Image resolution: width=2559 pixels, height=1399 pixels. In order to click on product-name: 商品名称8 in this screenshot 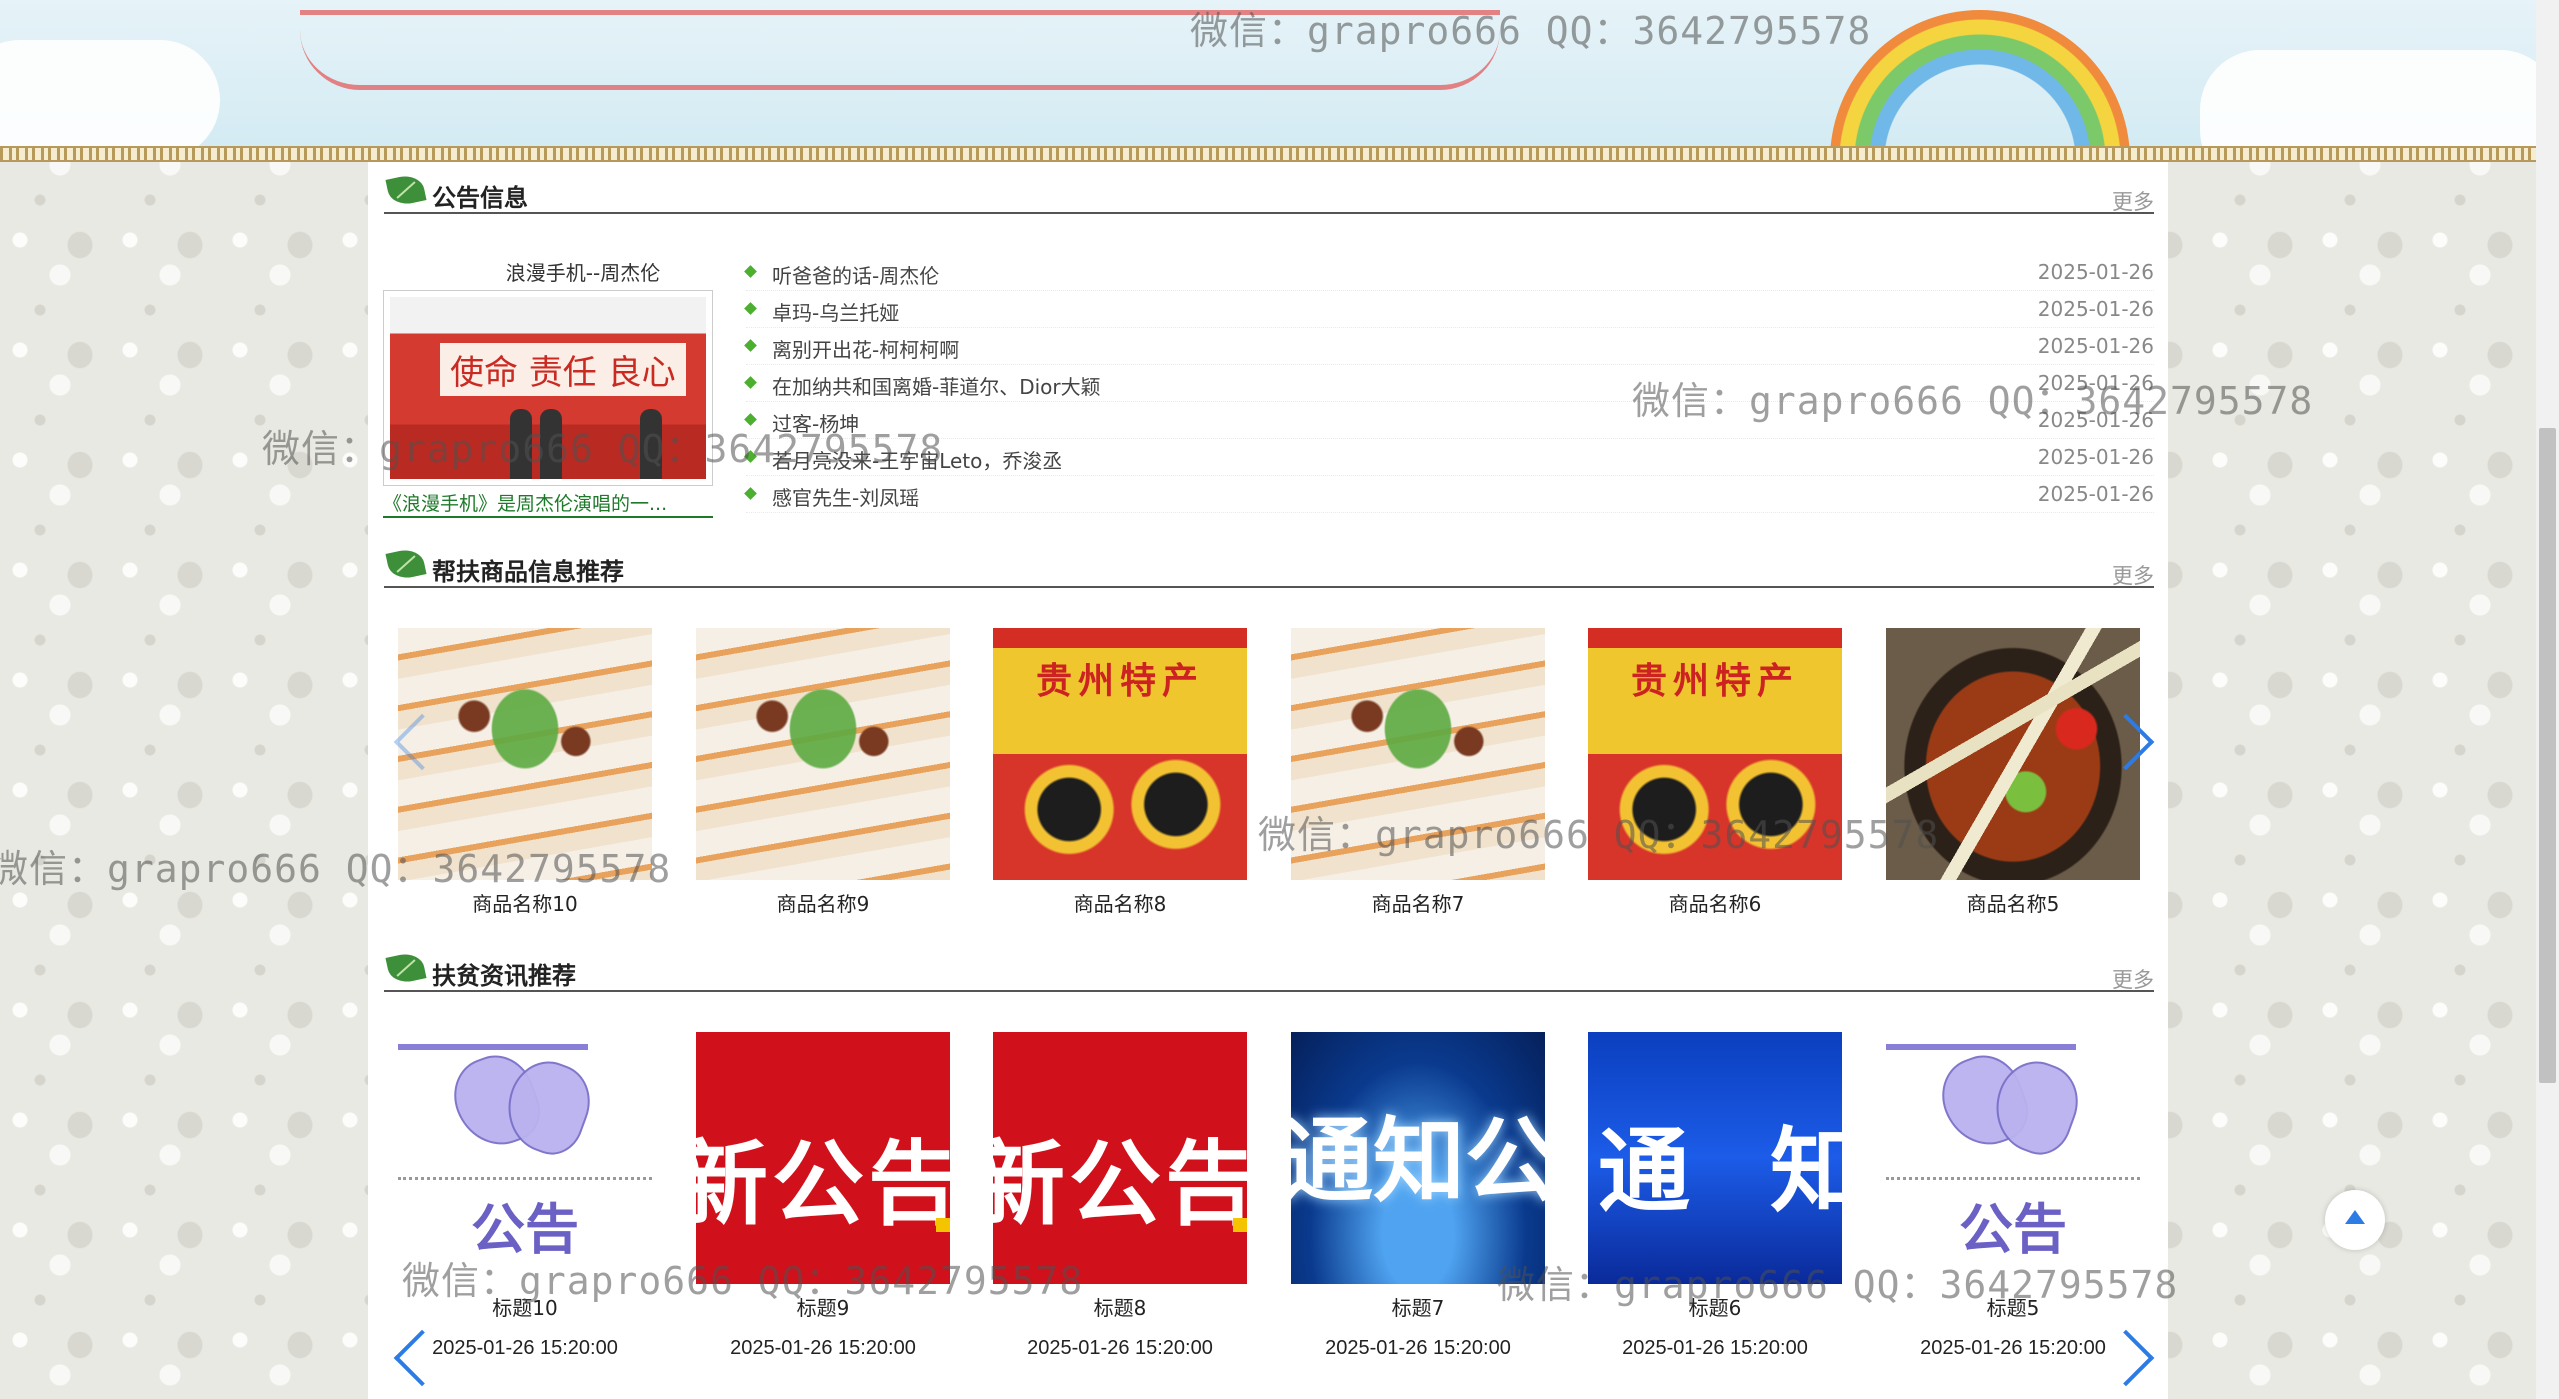, I will do `click(1120, 902)`.